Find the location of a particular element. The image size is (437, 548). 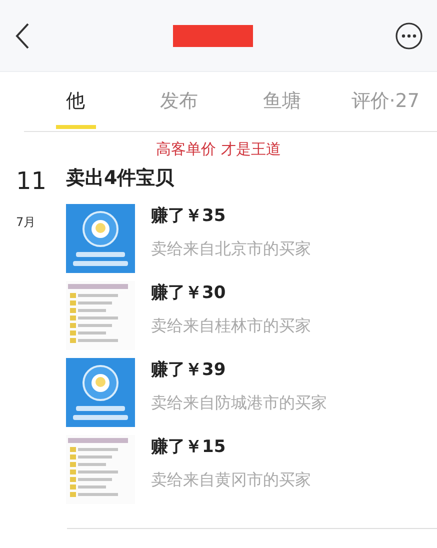

tab: 他 is located at coordinates (76, 101).